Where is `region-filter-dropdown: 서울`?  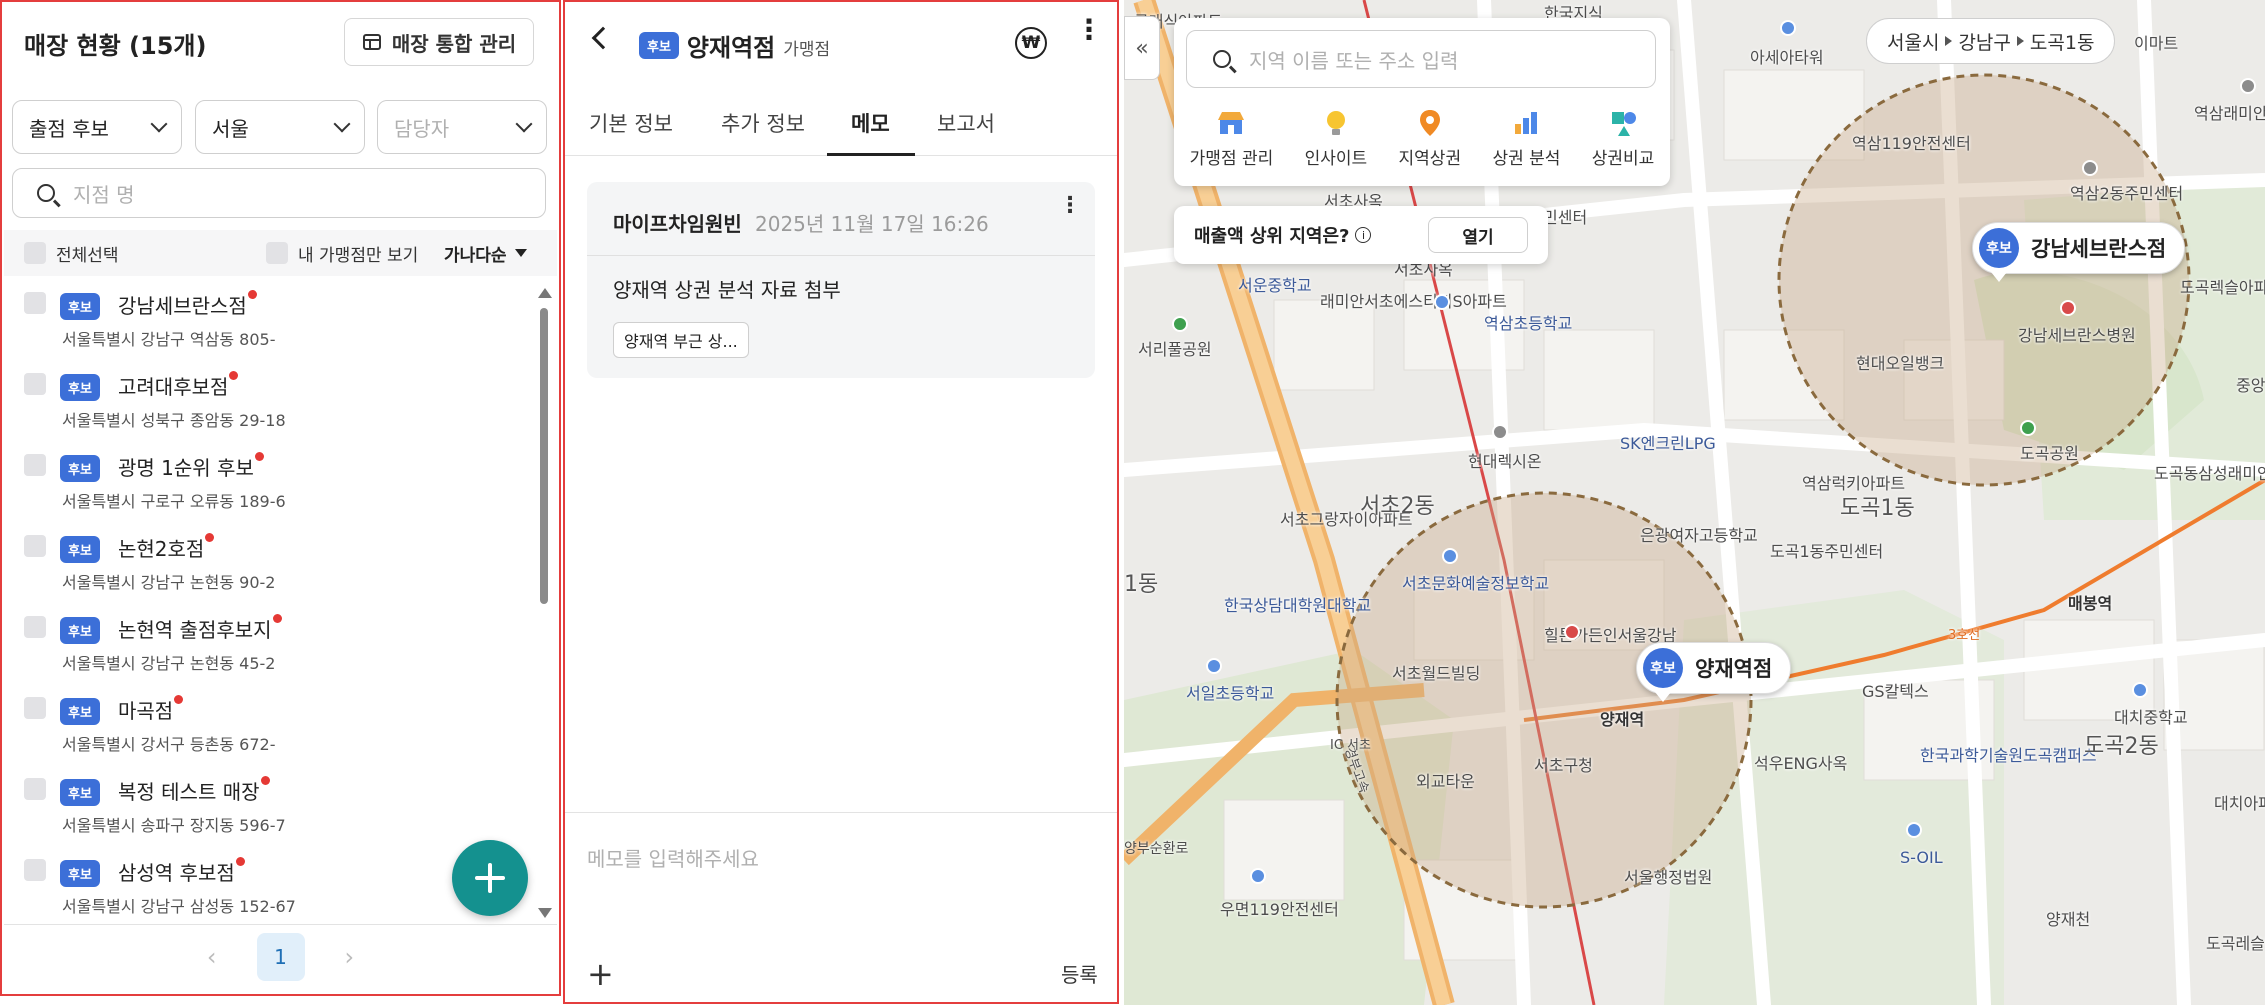 region-filter-dropdown: 서울 is located at coordinates (280, 127).